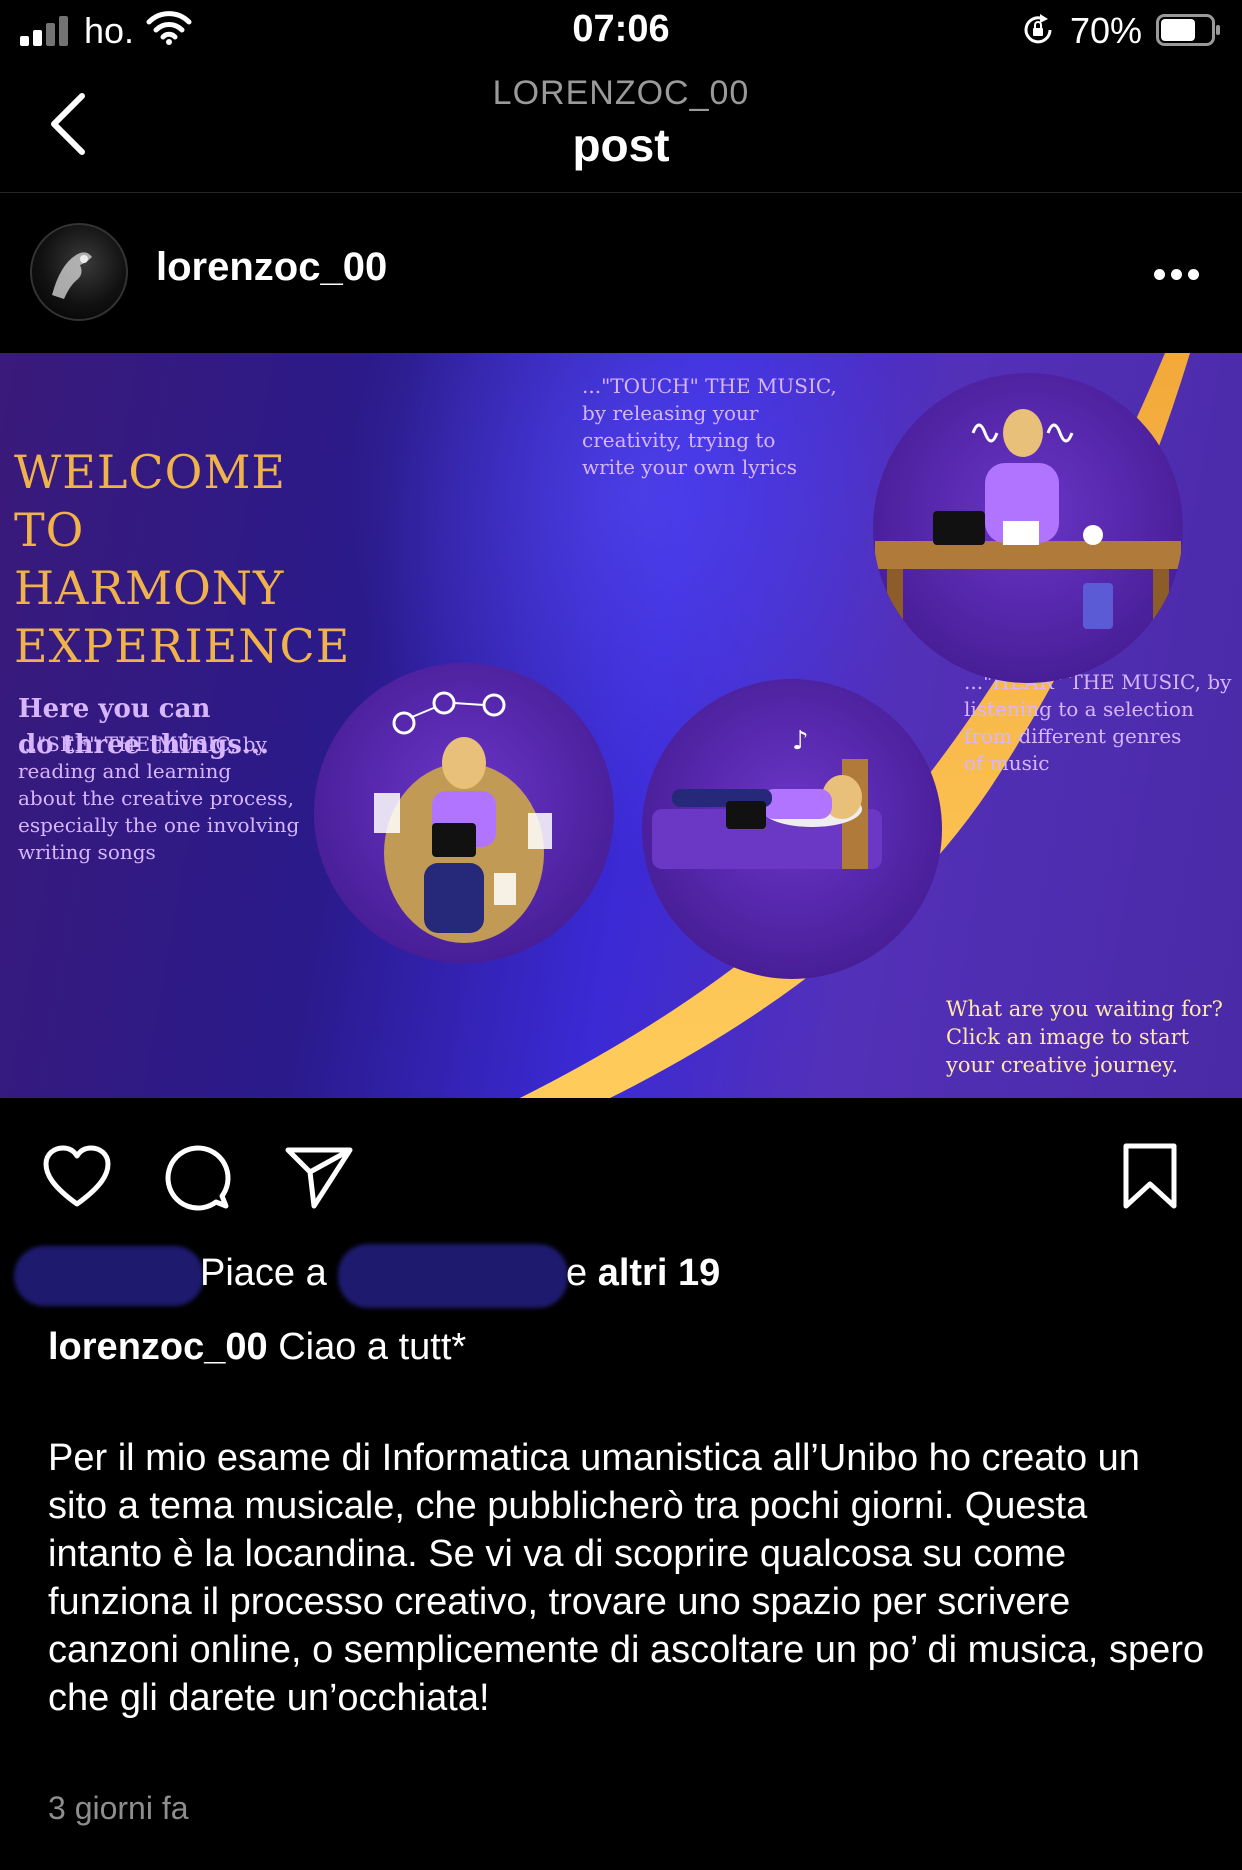  I want to click on touch-line: ..."TOUCH" THE MUSIC,, so click(709, 386).